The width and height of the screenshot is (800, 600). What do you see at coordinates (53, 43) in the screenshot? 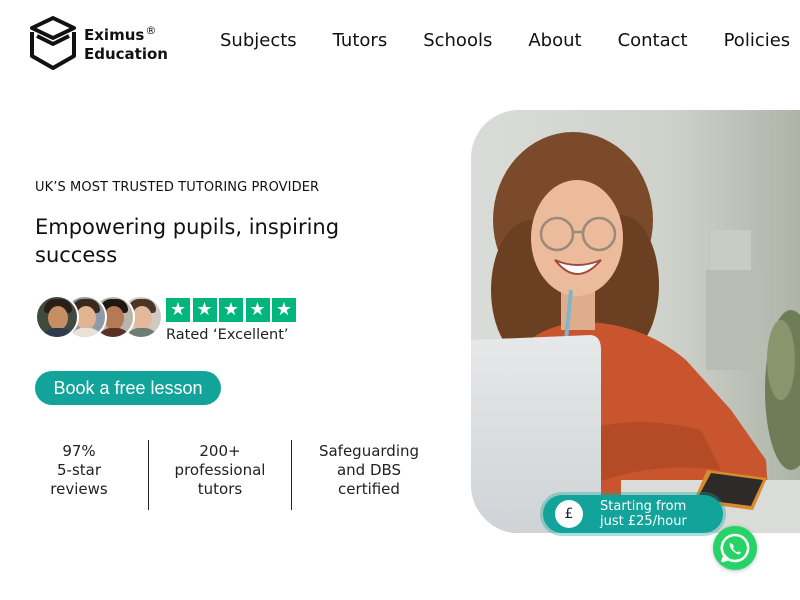
I see `open-box-logo-icon` at bounding box center [53, 43].